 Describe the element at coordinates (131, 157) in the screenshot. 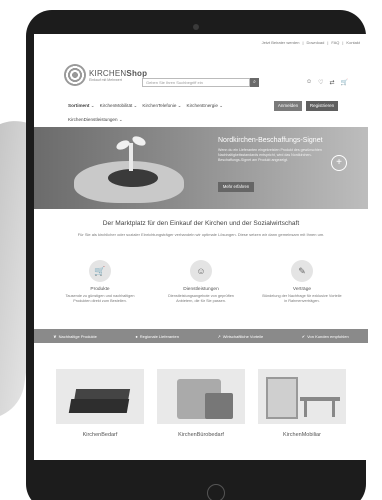

I see `hero-plant-stem` at that location.